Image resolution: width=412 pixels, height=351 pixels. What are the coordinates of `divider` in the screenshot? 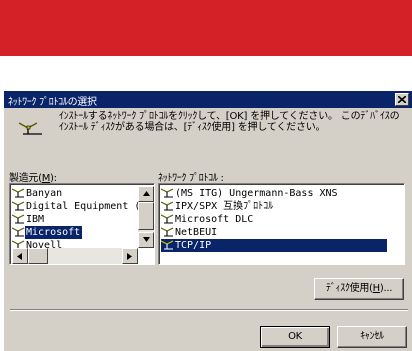 It's located at (209, 310).